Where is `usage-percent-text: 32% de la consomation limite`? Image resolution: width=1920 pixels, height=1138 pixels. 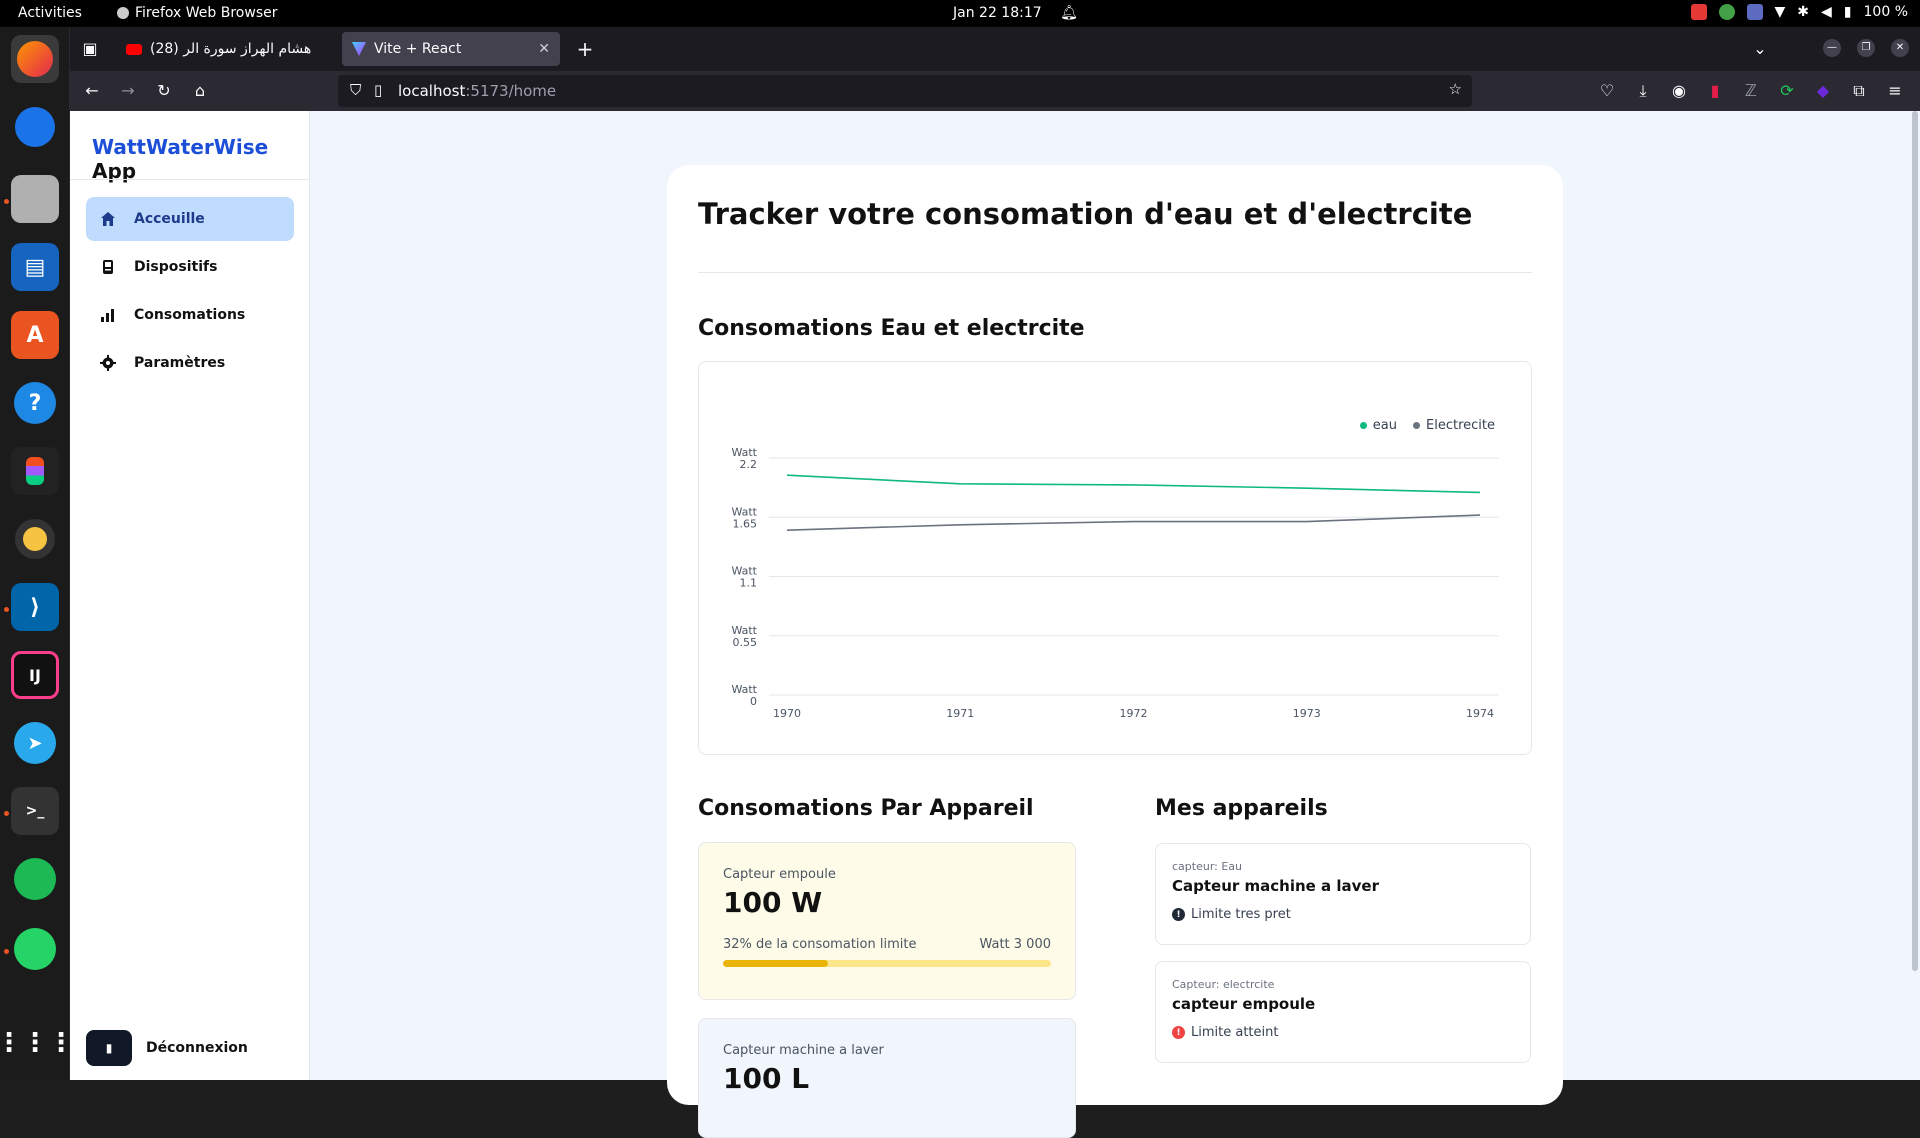 usage-percent-text: 32% de la consomation limite is located at coordinates (820, 944).